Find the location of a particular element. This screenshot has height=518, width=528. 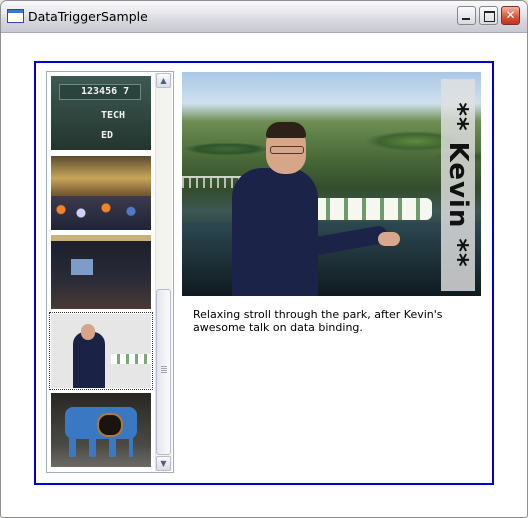

thumbnail-presentation-hall is located at coordinates (101, 272).